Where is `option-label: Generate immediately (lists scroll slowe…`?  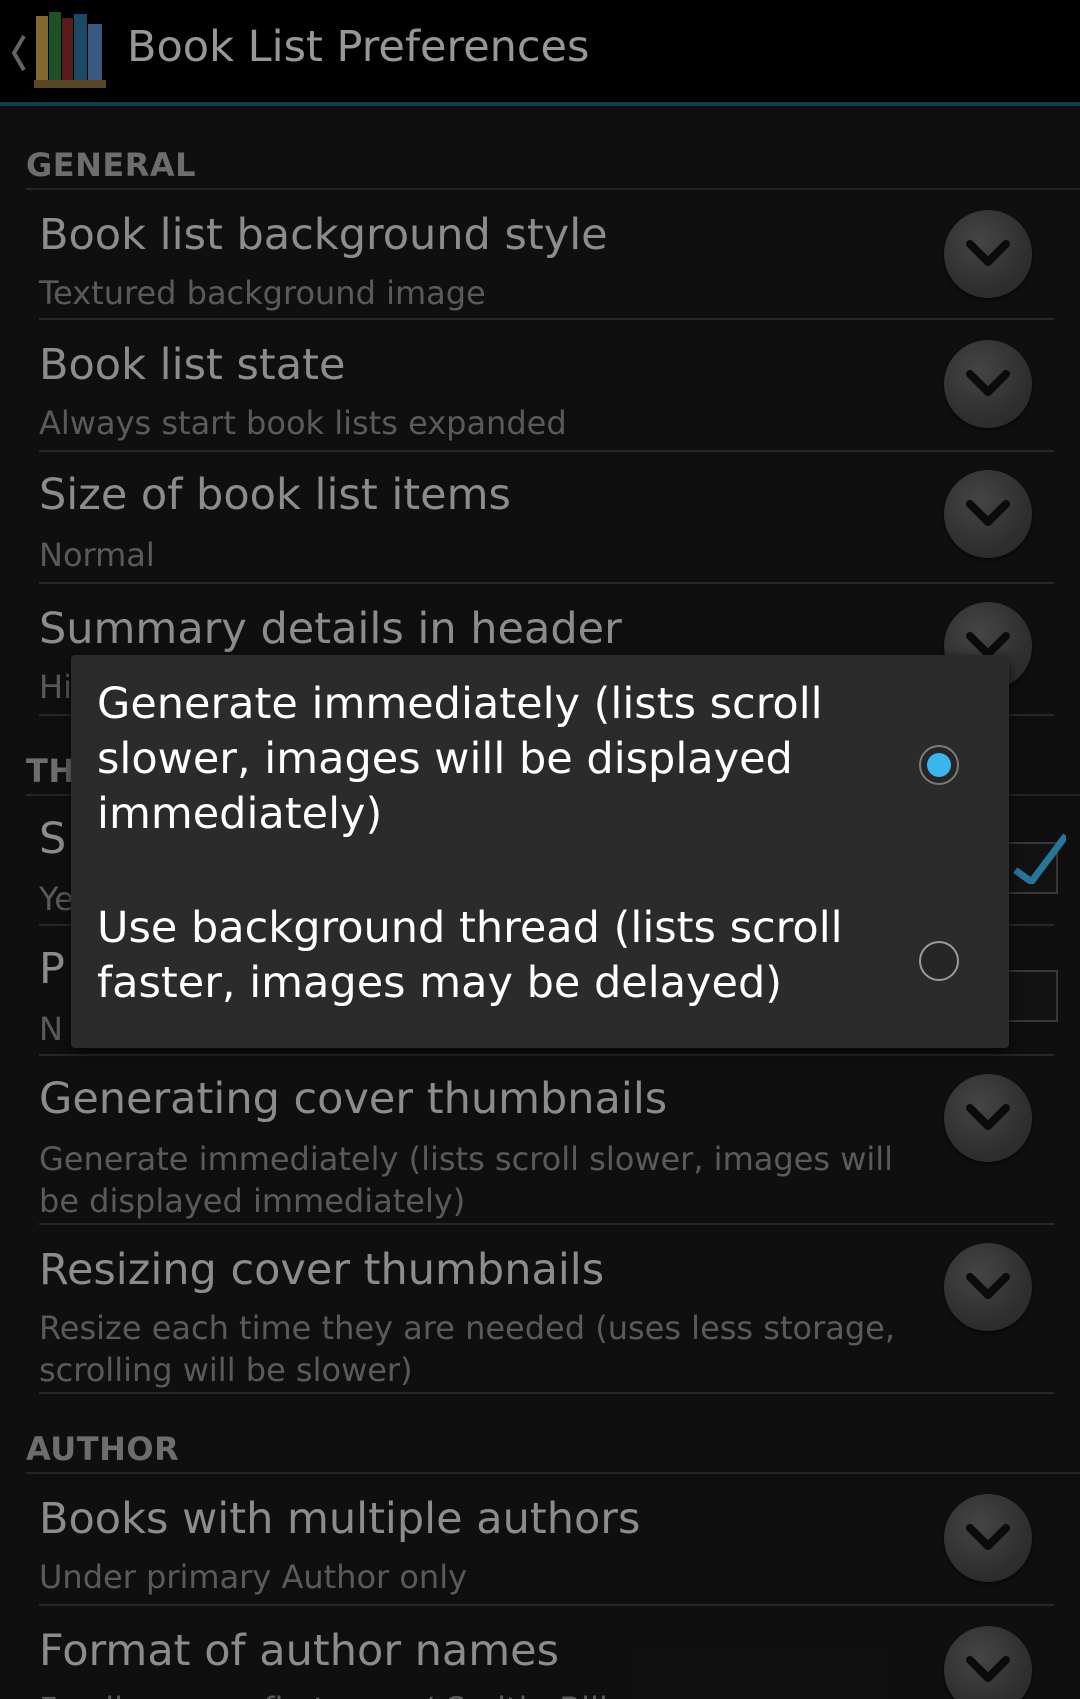 option-label: Generate immediately (lists scroll slowe… is located at coordinates (460, 759).